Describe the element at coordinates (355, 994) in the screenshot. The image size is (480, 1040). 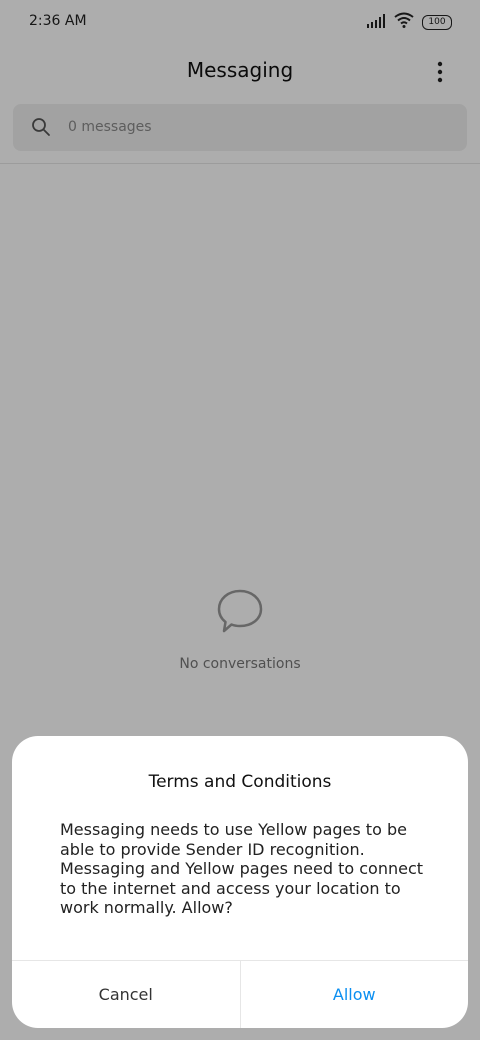
I see `allow-button: Allow` at that location.